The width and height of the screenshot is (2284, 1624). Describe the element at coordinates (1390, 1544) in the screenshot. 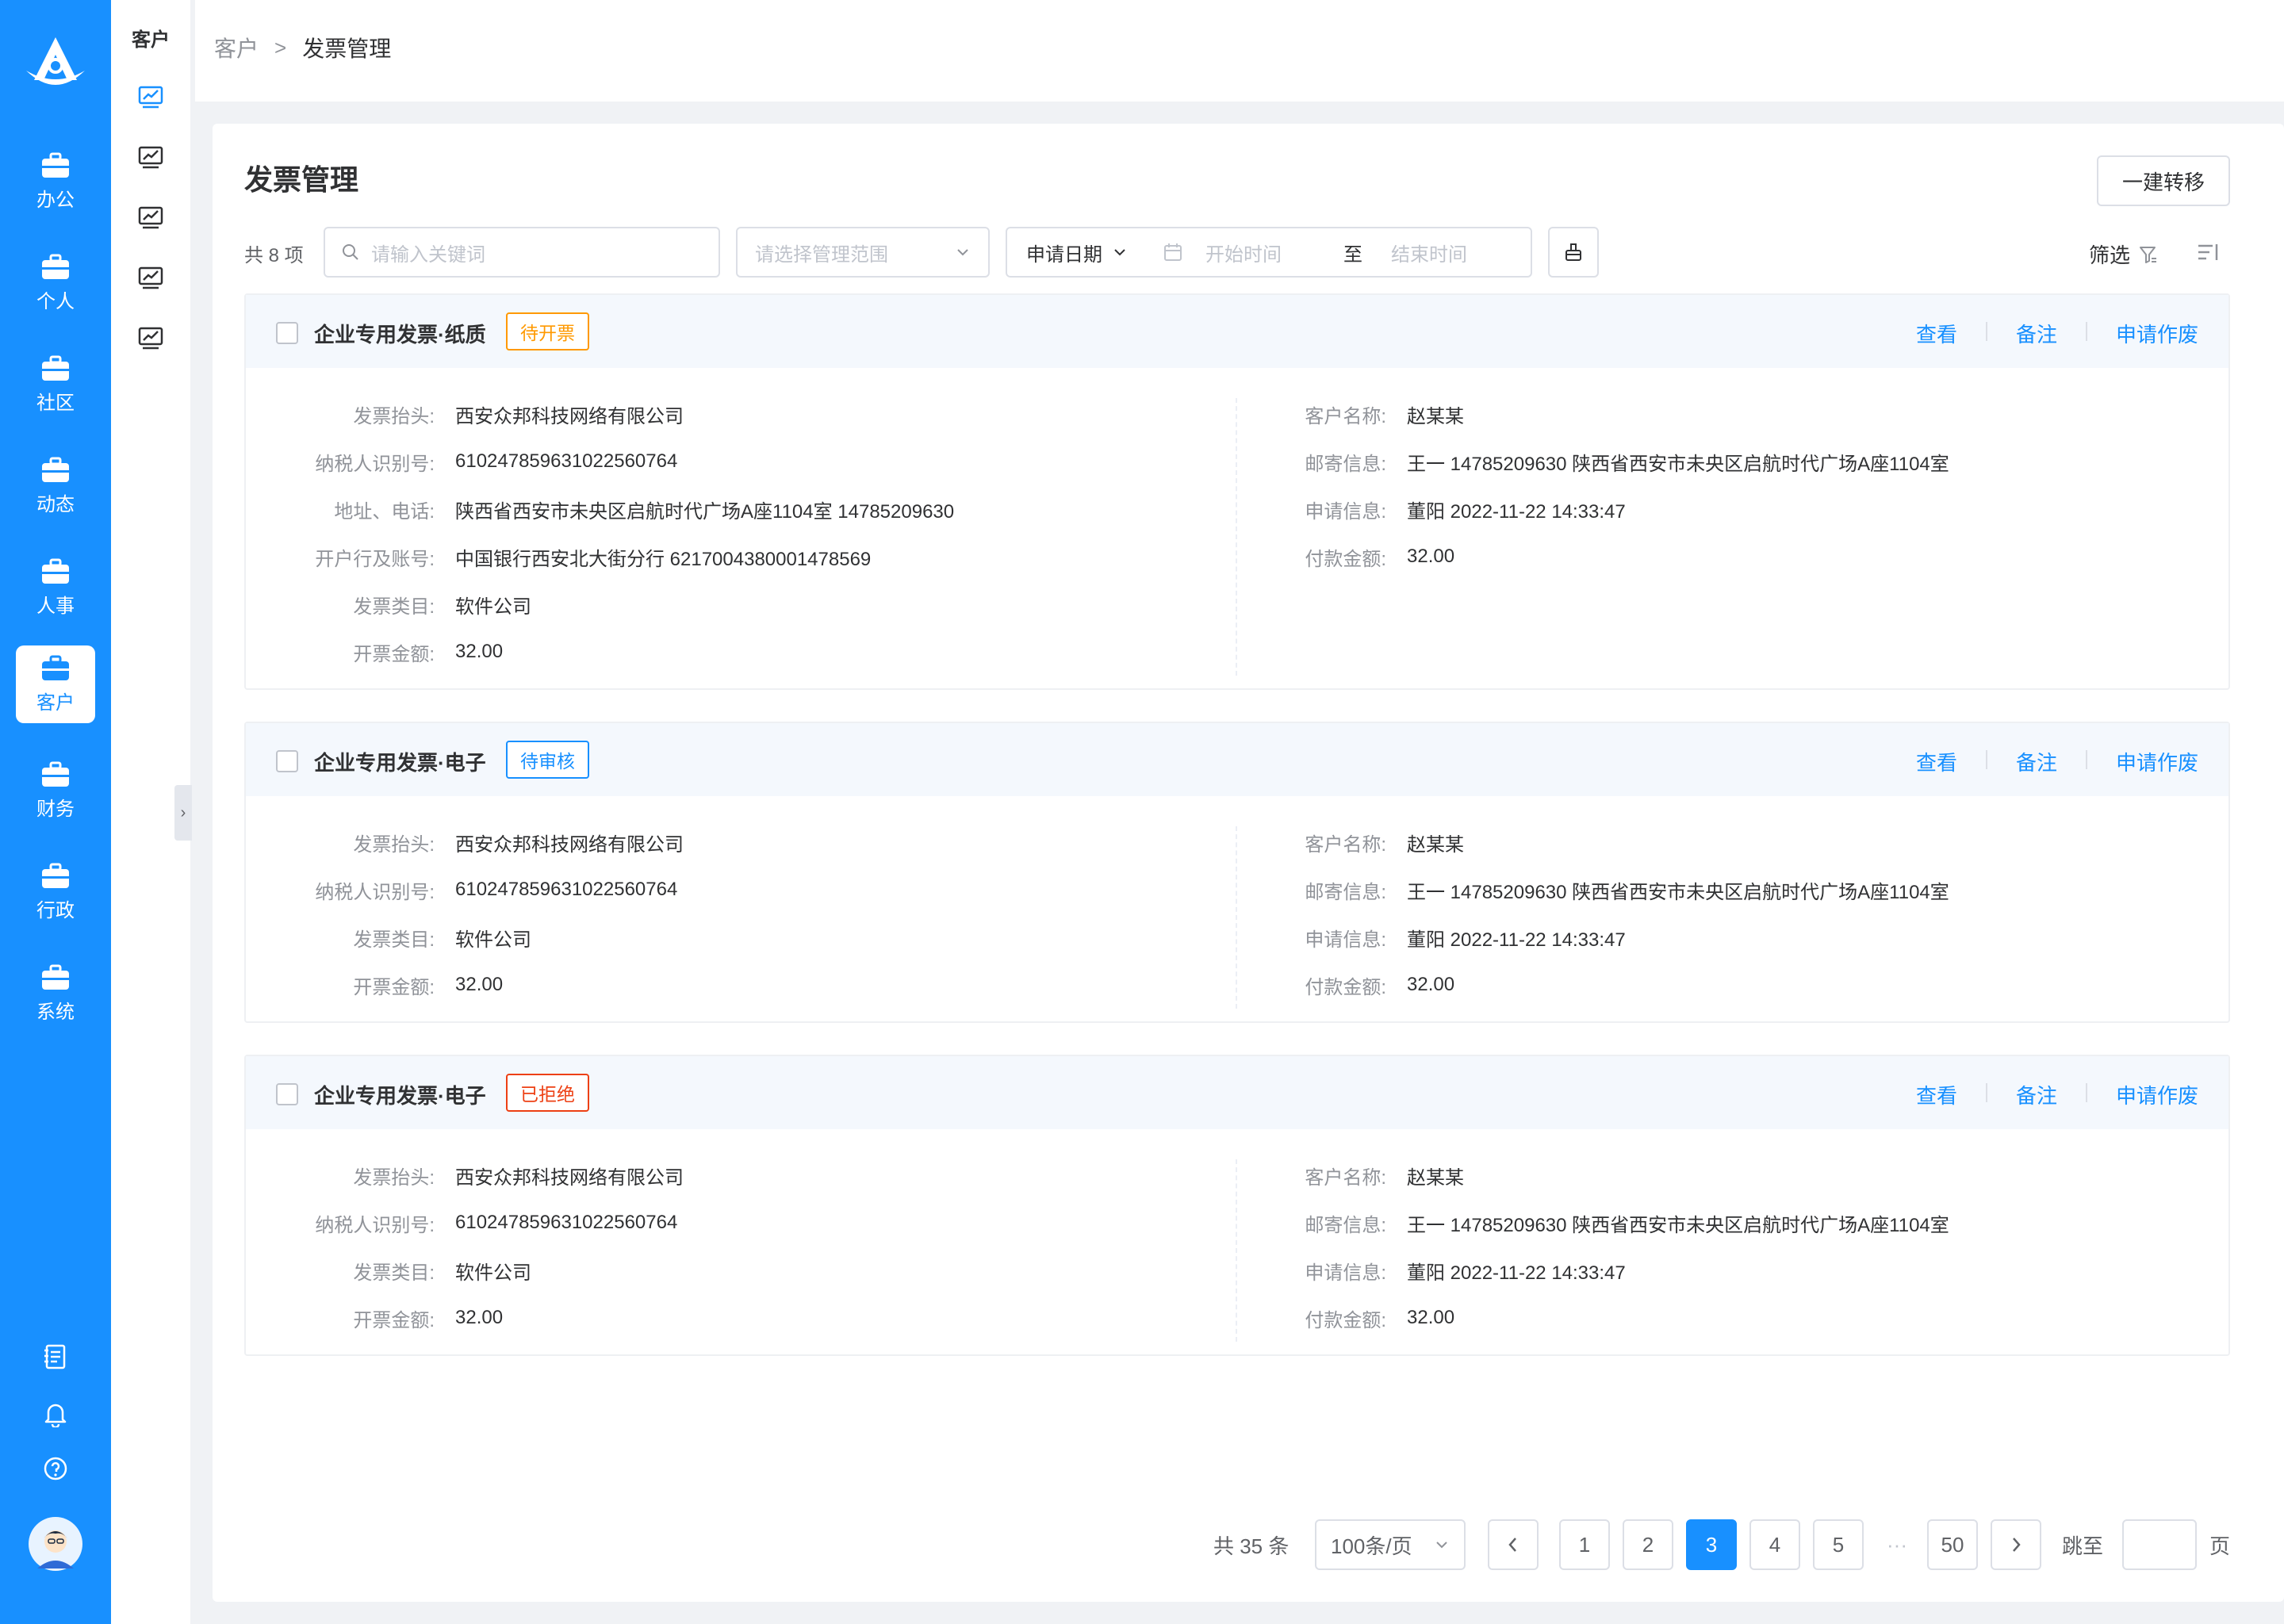

I see `page-size-select: 100条/页` at that location.